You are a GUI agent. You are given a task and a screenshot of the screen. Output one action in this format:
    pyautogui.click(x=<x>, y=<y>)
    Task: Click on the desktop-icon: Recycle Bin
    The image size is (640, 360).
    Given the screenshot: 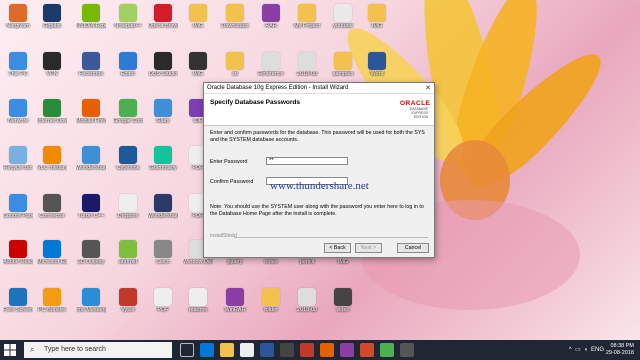 What is the action you would take?
    pyautogui.click(x=18, y=158)
    